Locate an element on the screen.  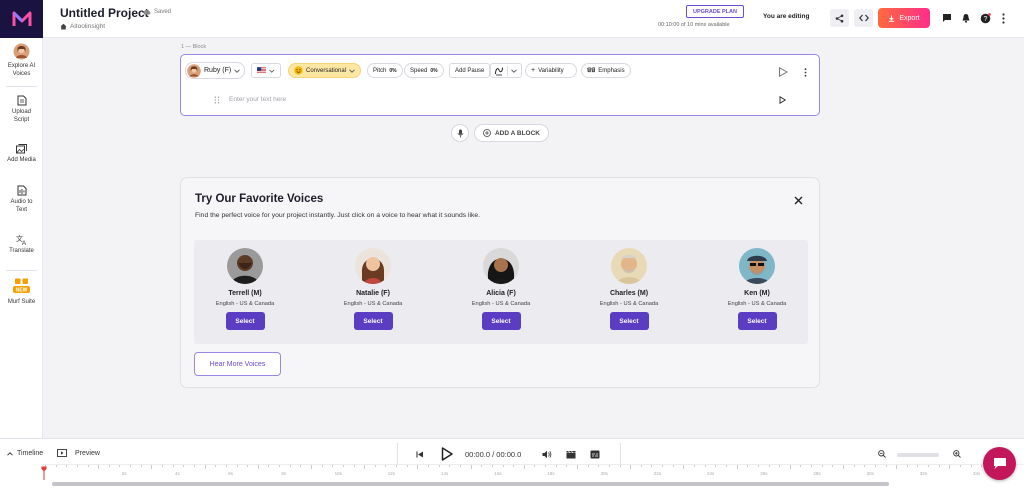
saved-label: Saved is located at coordinates (163, 12).